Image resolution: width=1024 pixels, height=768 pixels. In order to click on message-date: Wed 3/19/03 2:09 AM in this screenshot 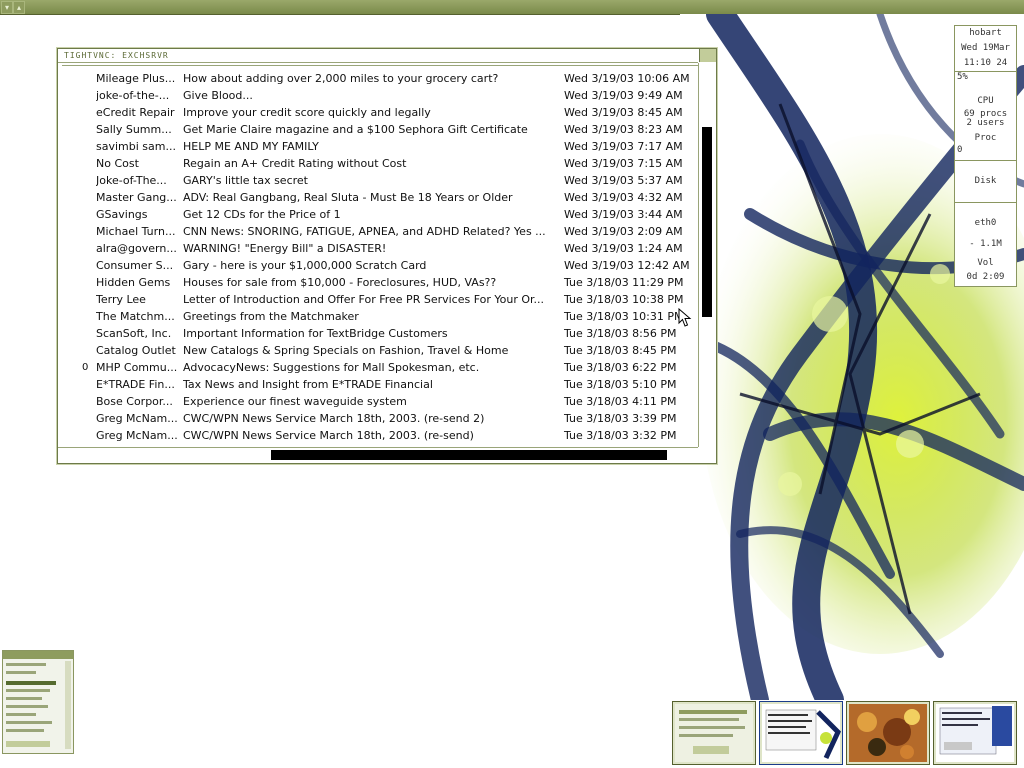, I will do `click(623, 231)`.